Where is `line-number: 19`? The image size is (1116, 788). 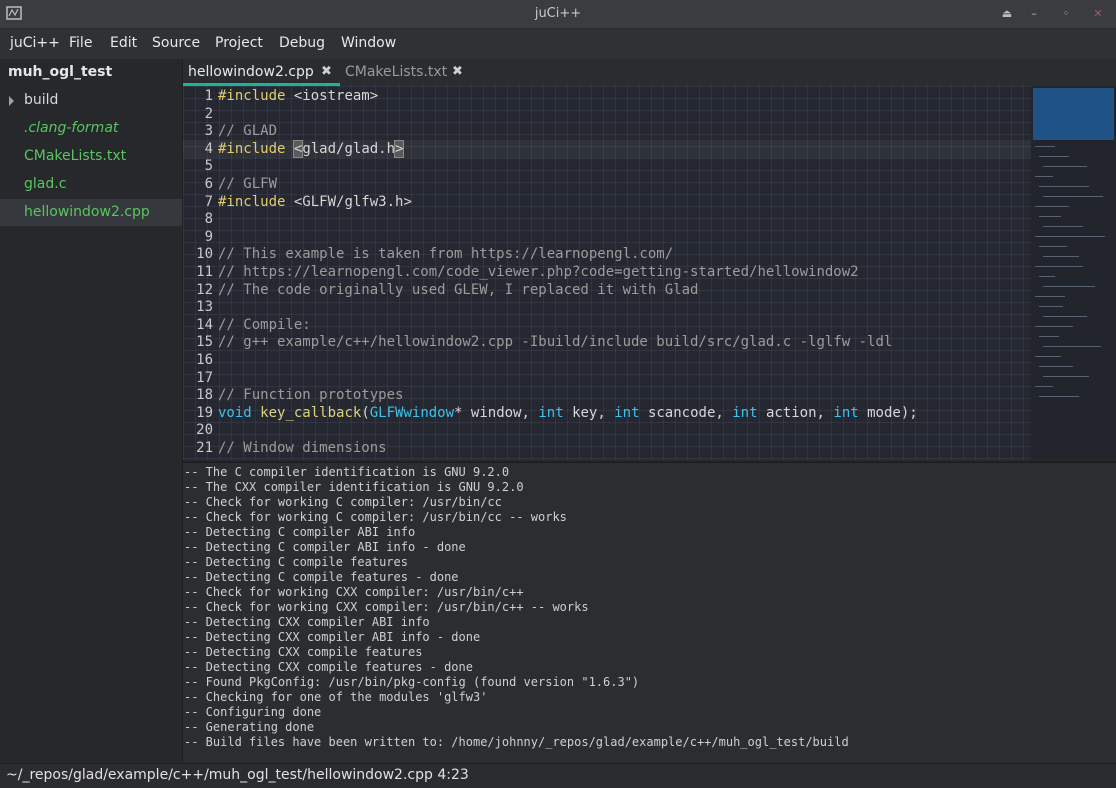
line-number: 19 is located at coordinates (204, 412).